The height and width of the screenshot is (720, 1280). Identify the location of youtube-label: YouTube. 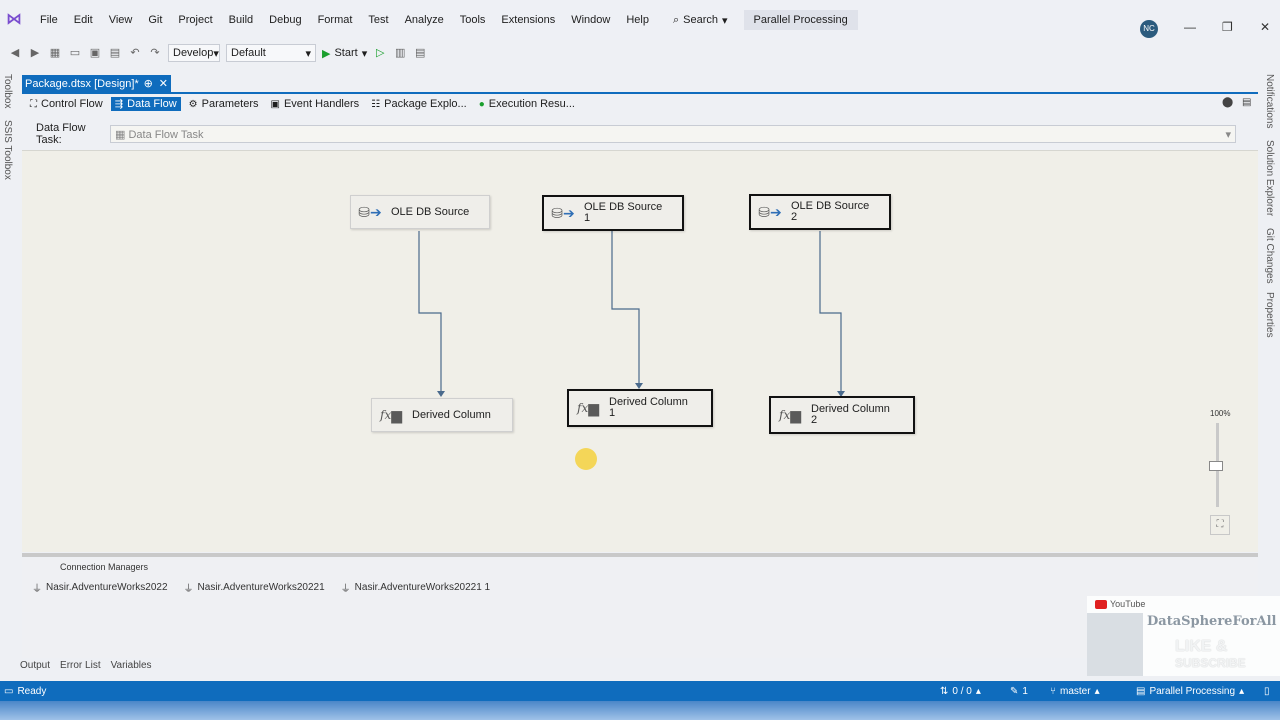
(1128, 604).